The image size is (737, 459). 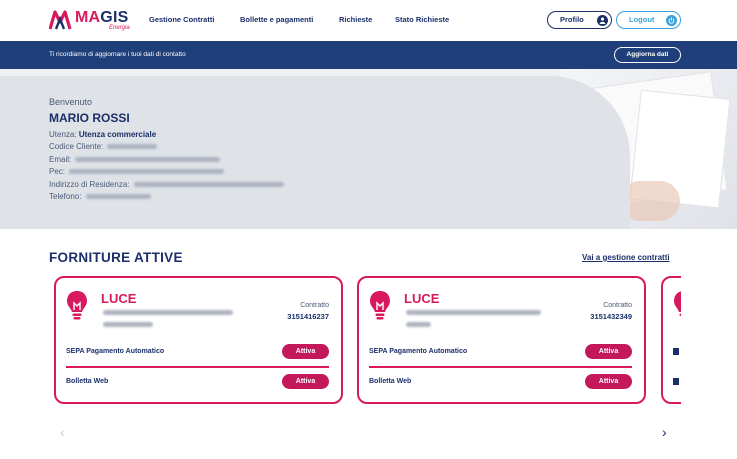 What do you see at coordinates (647, 55) in the screenshot?
I see `update-data-button: Aggiorna dati` at bounding box center [647, 55].